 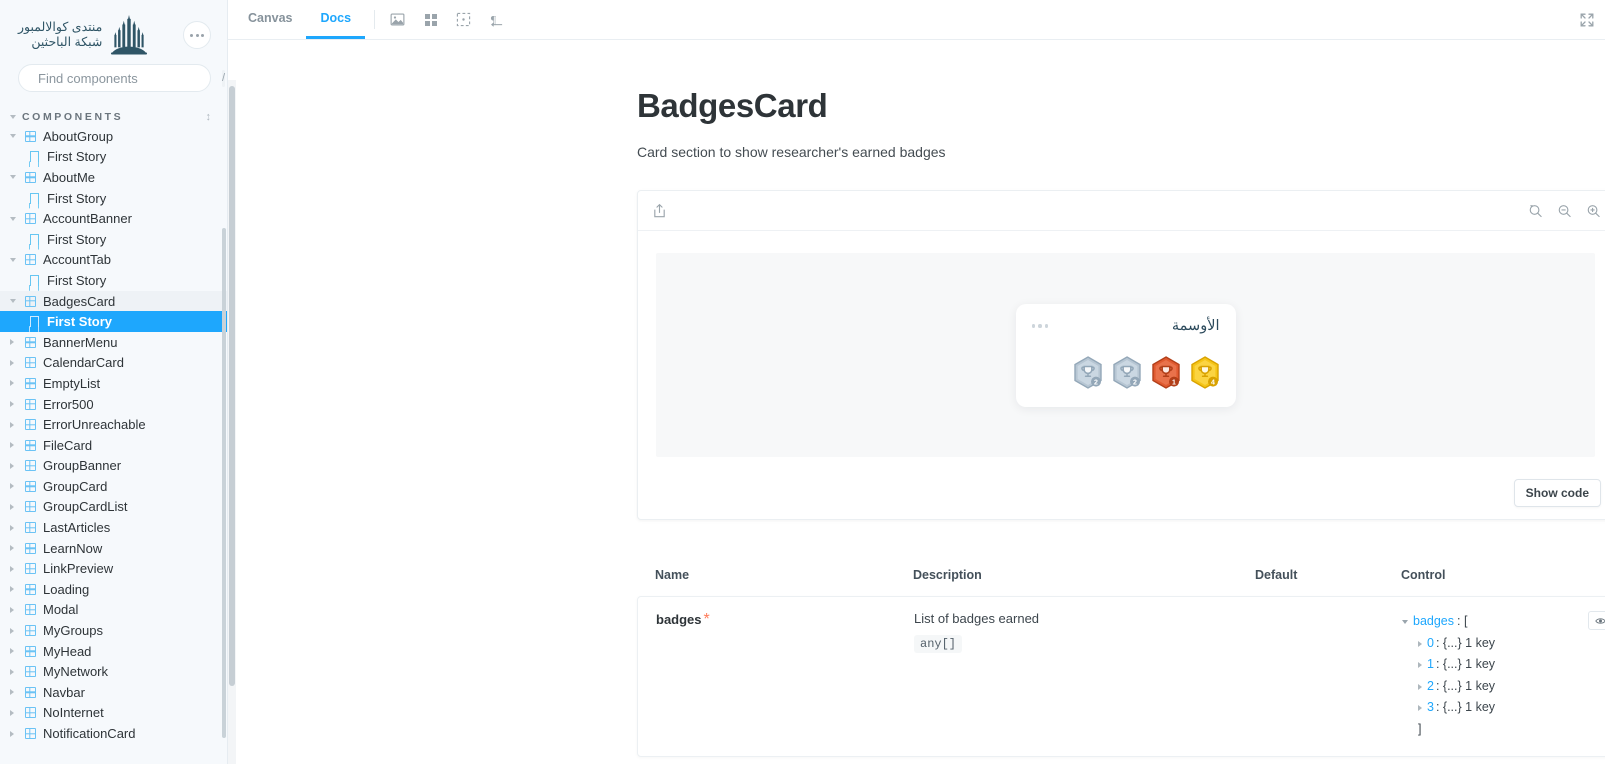 I want to click on outline-icon, so click(x=463, y=19).